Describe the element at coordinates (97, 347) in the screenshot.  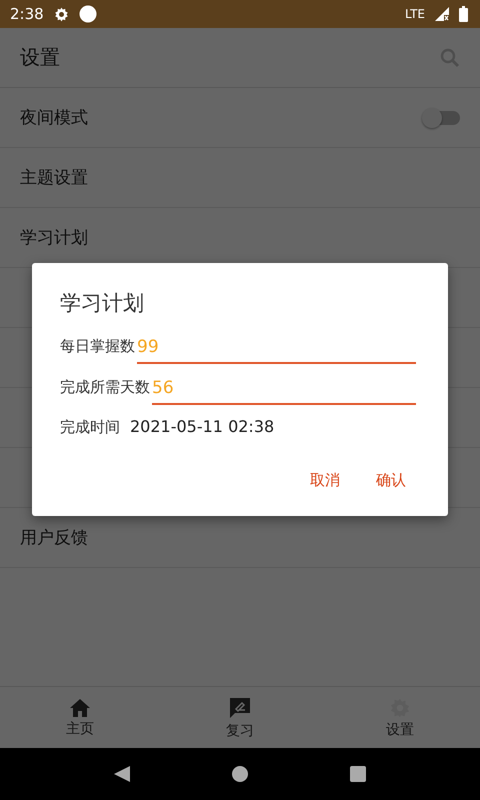
I see `field-label: 每日掌握数` at that location.